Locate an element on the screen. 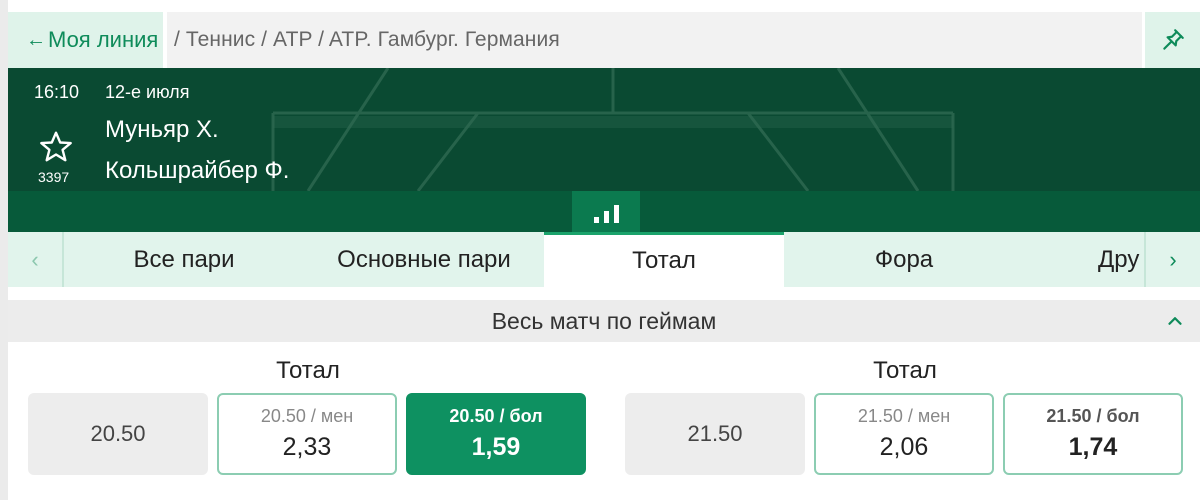 This screenshot has height=500, width=1200. odds-value: 1,59 is located at coordinates (496, 447).